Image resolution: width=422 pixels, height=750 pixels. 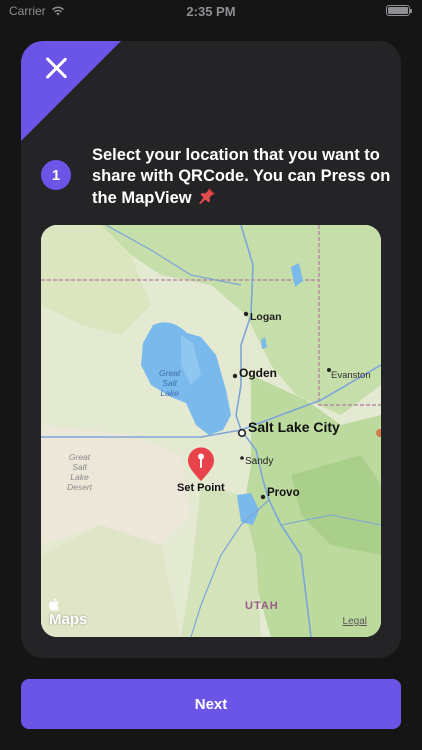 I want to click on map-label-sandy: Sandy, so click(x=259, y=461).